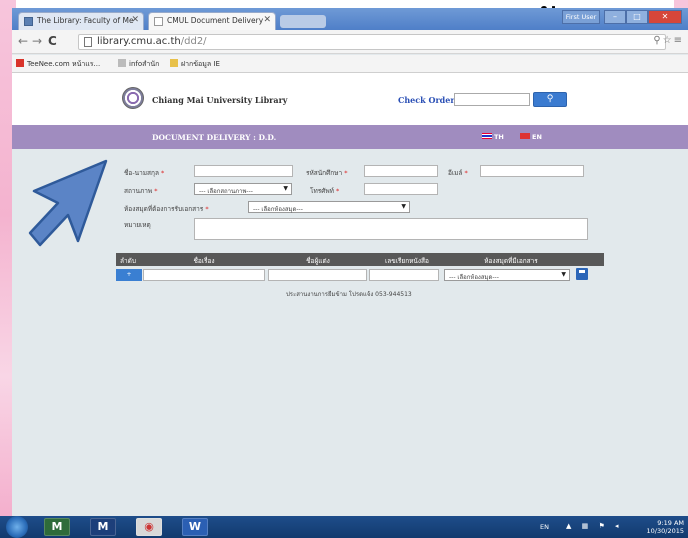  What do you see at coordinates (344, 527) in the screenshot?
I see `windows-taskbar: M M ◉ W EN ▲ ▦ ⚑ ◂ 9:19 AM 10/30/2015` at bounding box center [344, 527].